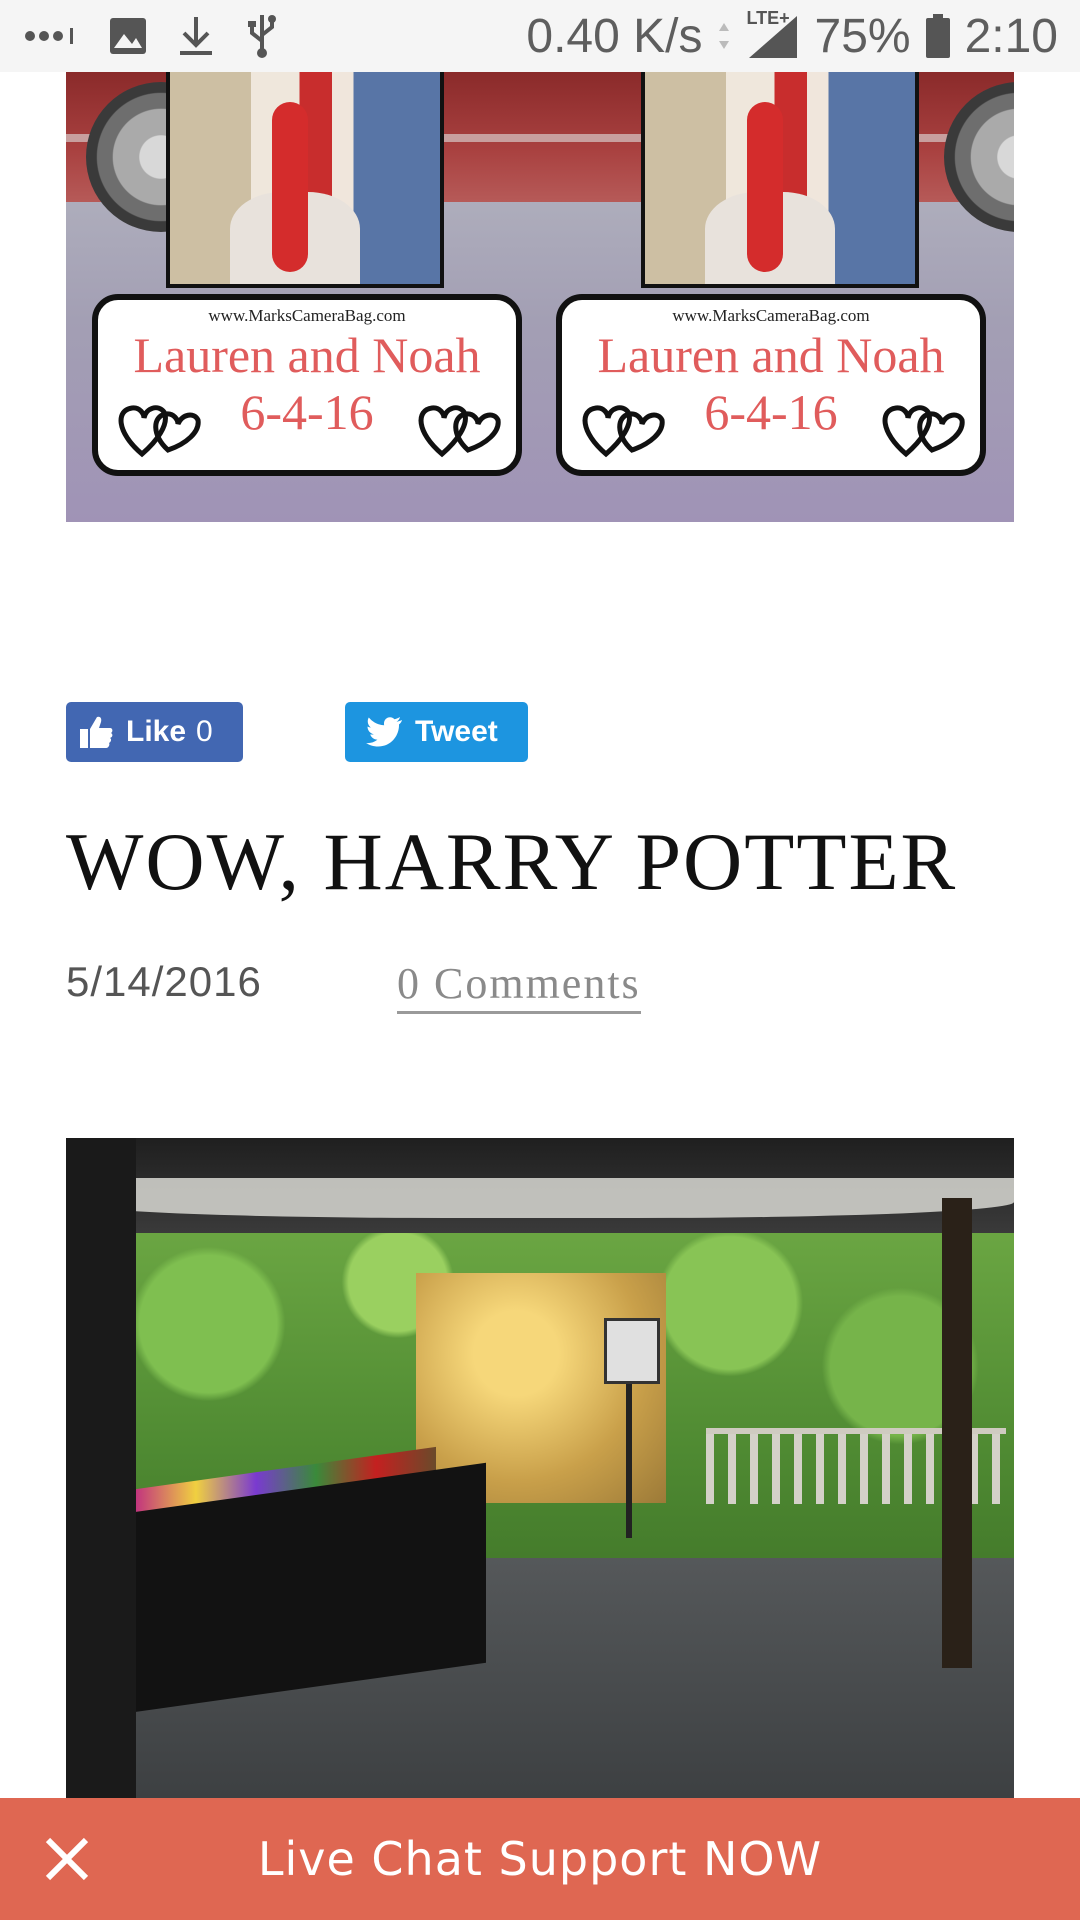 Image resolution: width=1080 pixels, height=1920 pixels. I want to click on image-icon, so click(128, 36).